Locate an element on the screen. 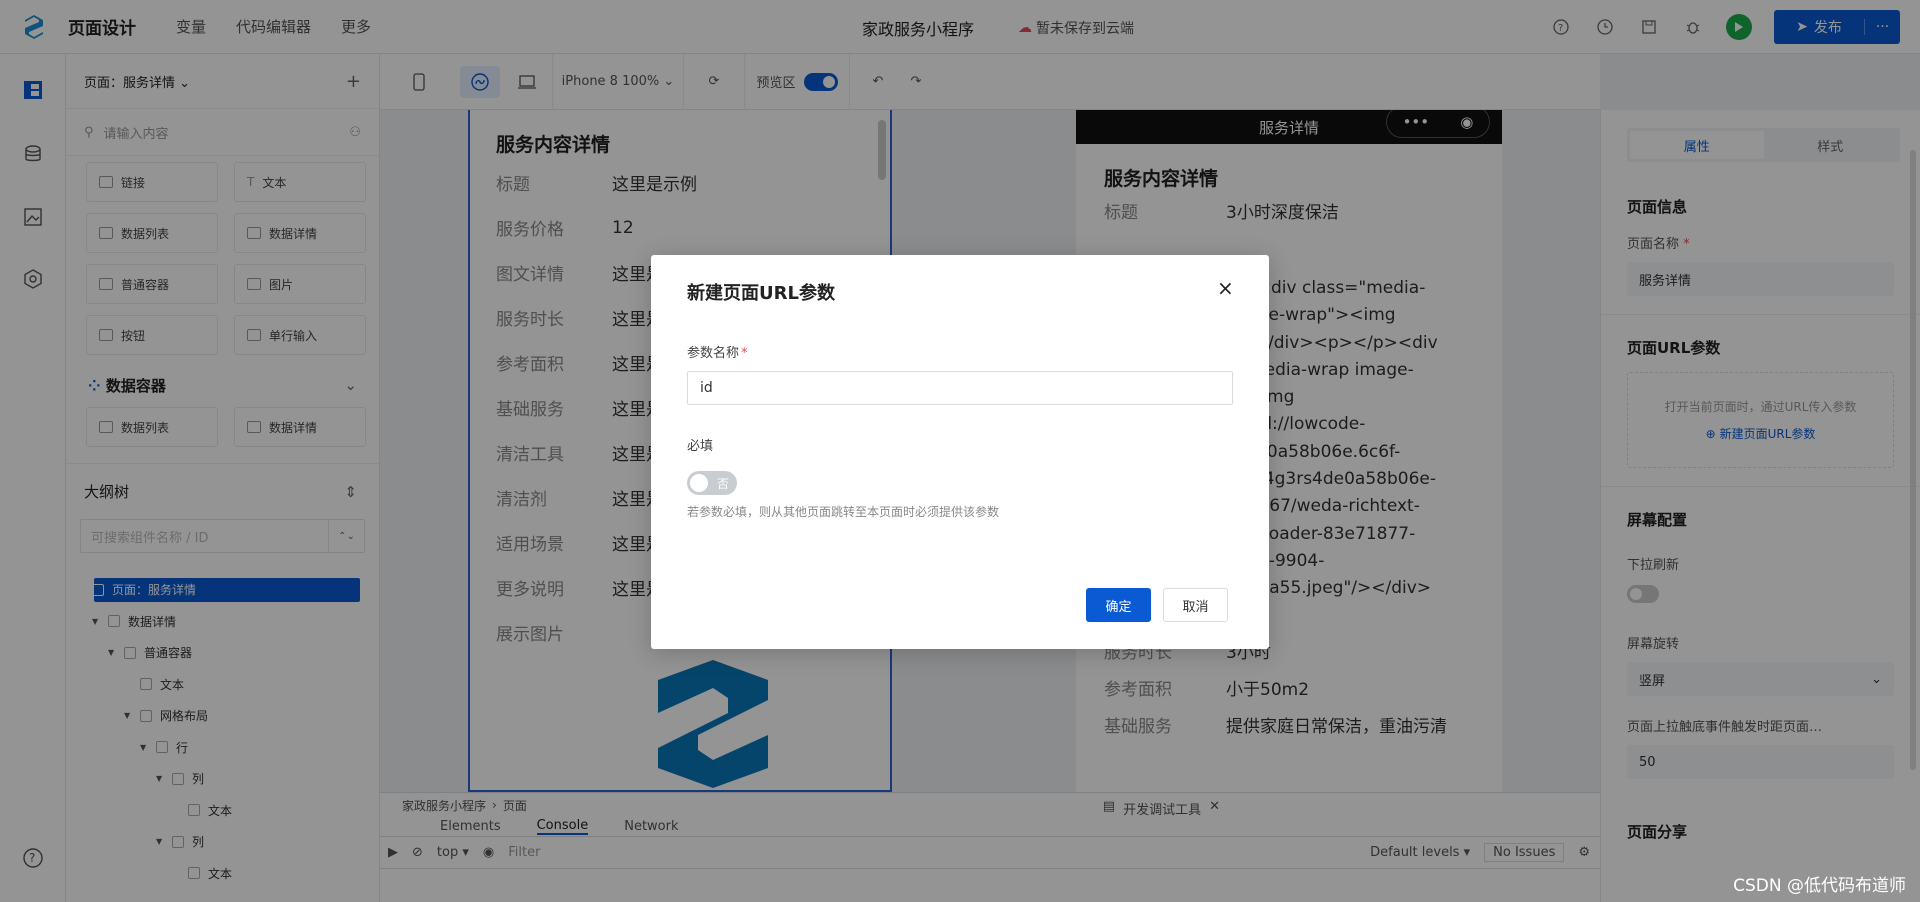  required-switch: 否 is located at coordinates (712, 483).